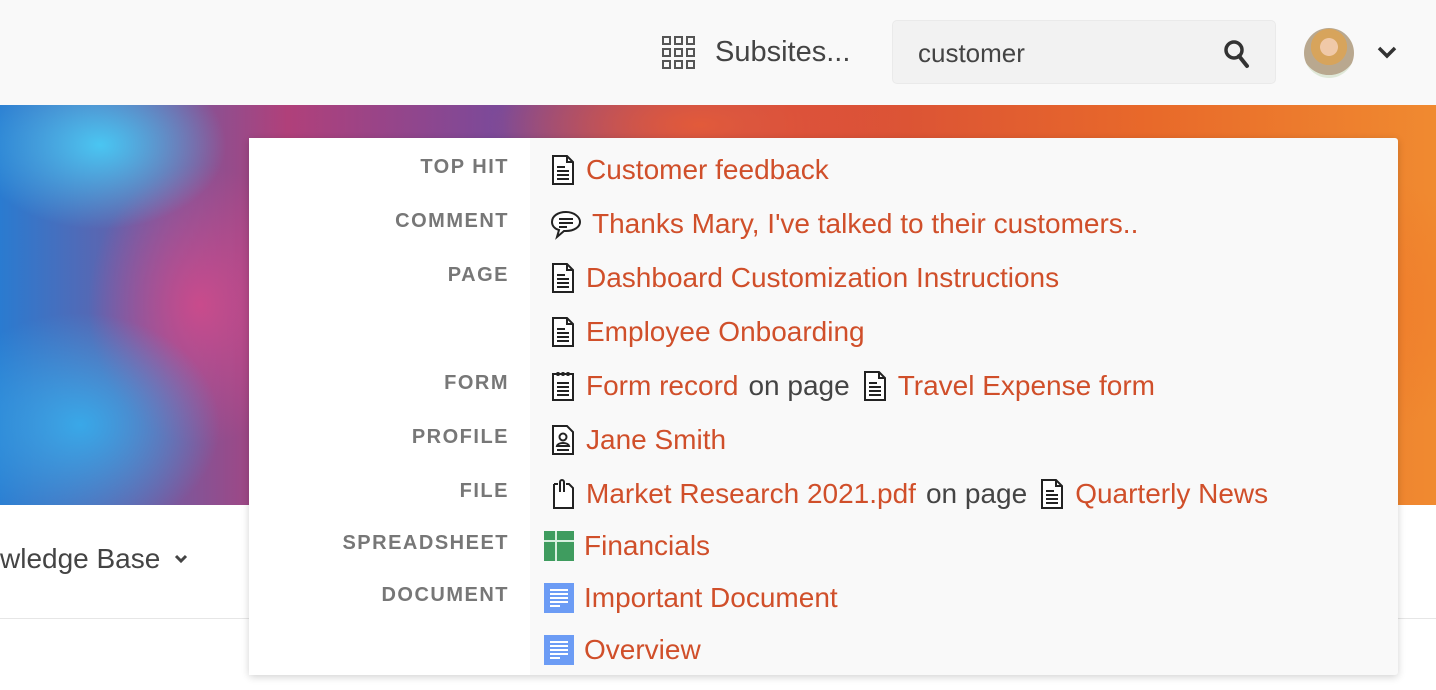 Image resolution: width=1436 pixels, height=690 pixels. What do you see at coordinates (1026, 386) in the screenshot?
I see `result-link: Travel Expense form` at bounding box center [1026, 386].